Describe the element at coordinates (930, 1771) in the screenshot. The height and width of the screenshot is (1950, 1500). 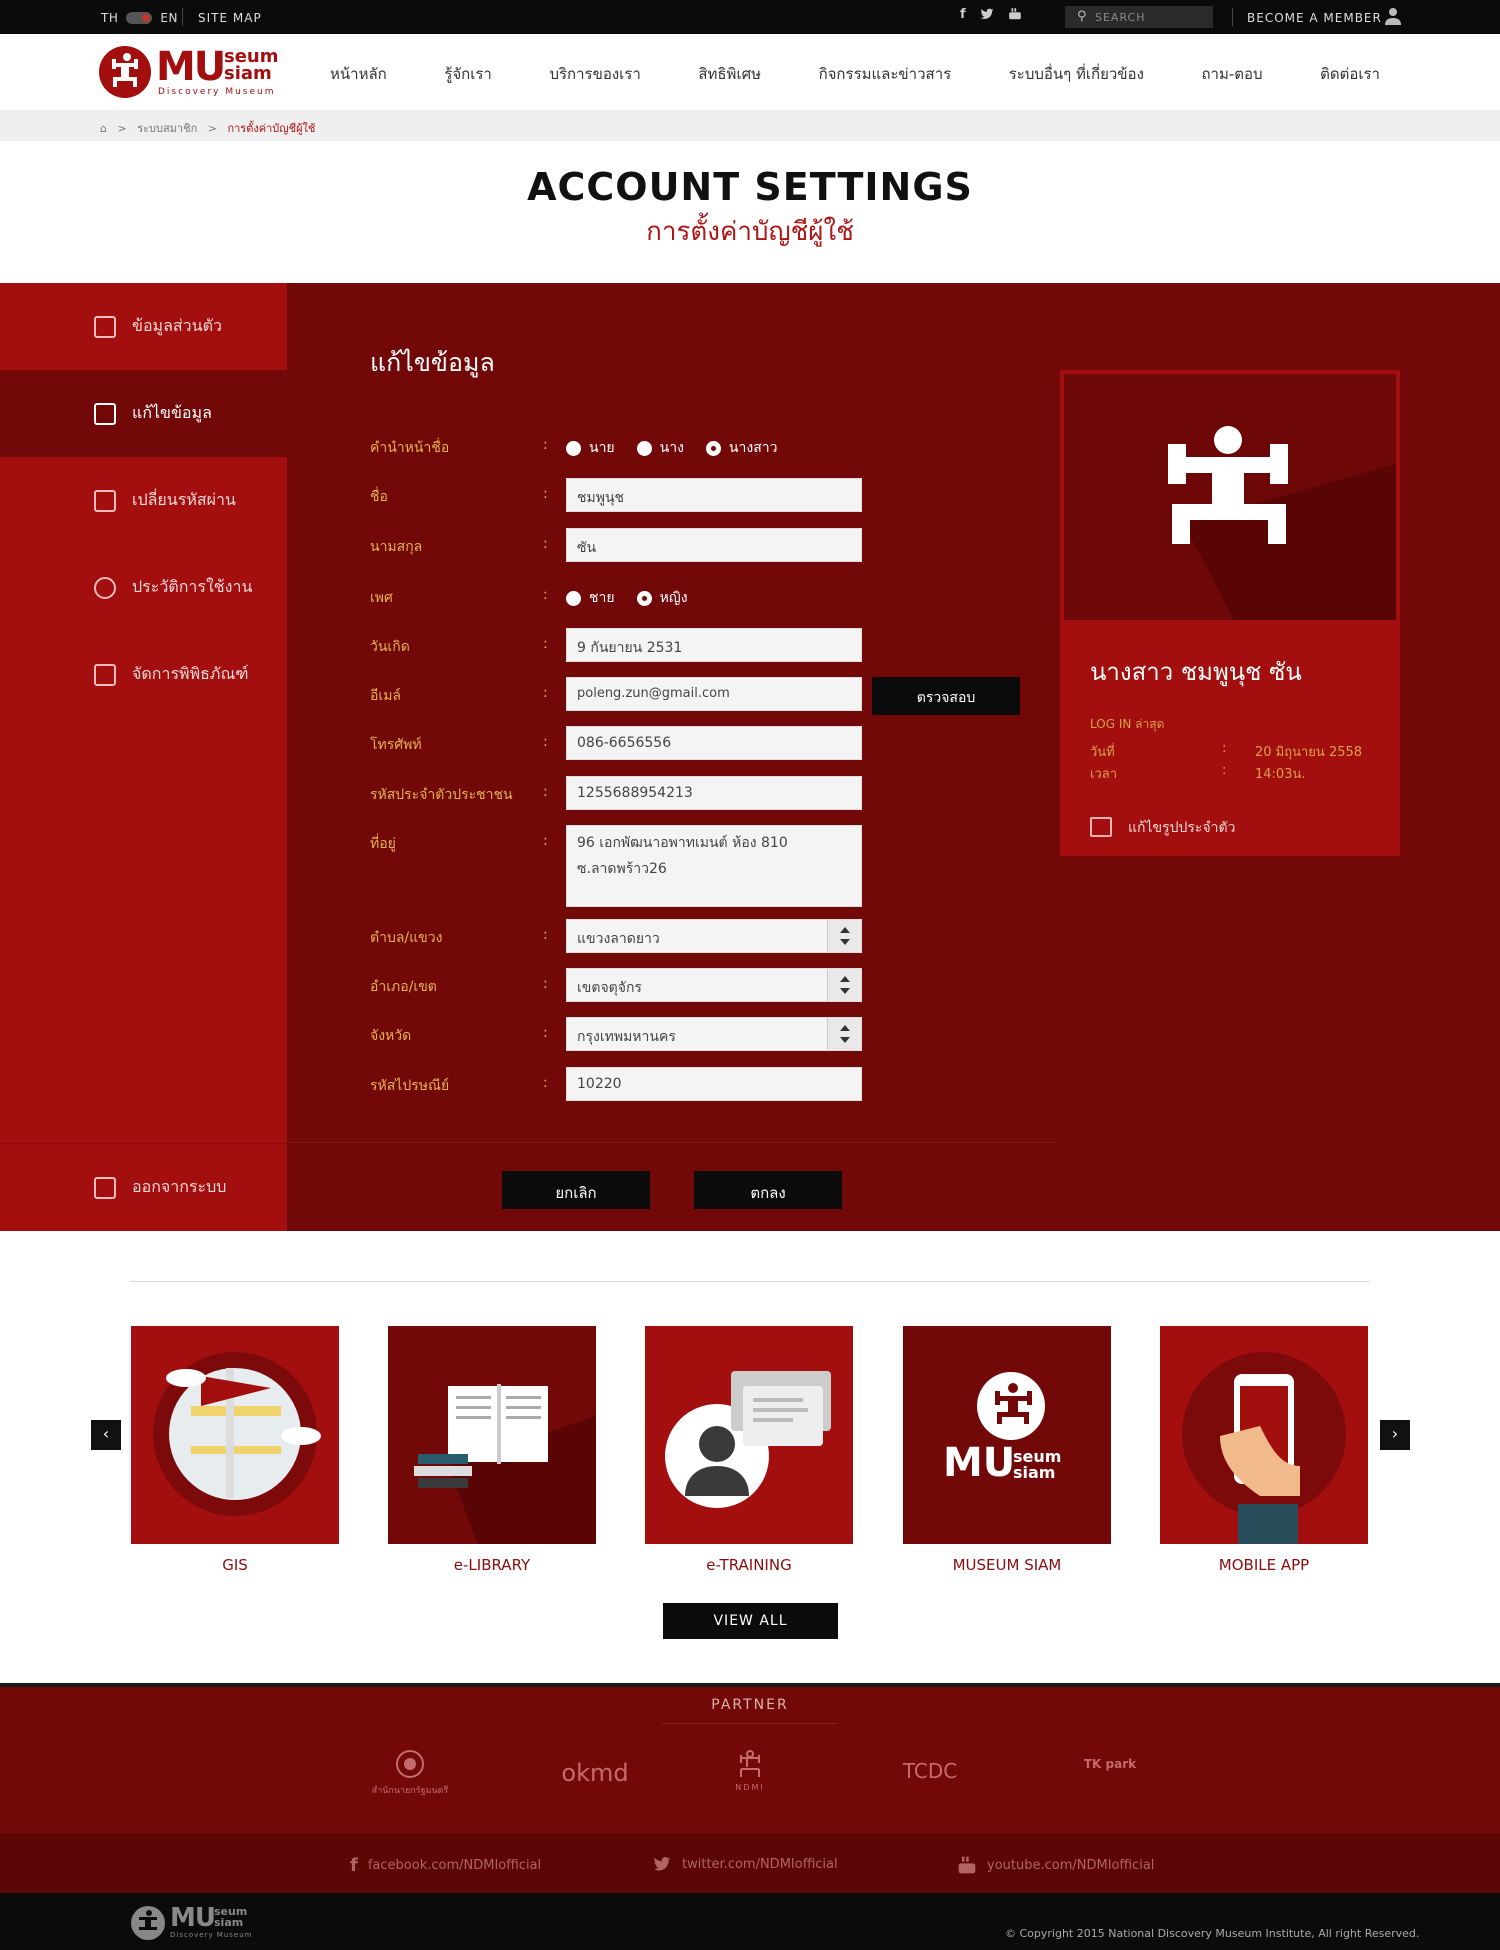
I see `partner-tcdc: TCDC` at that location.